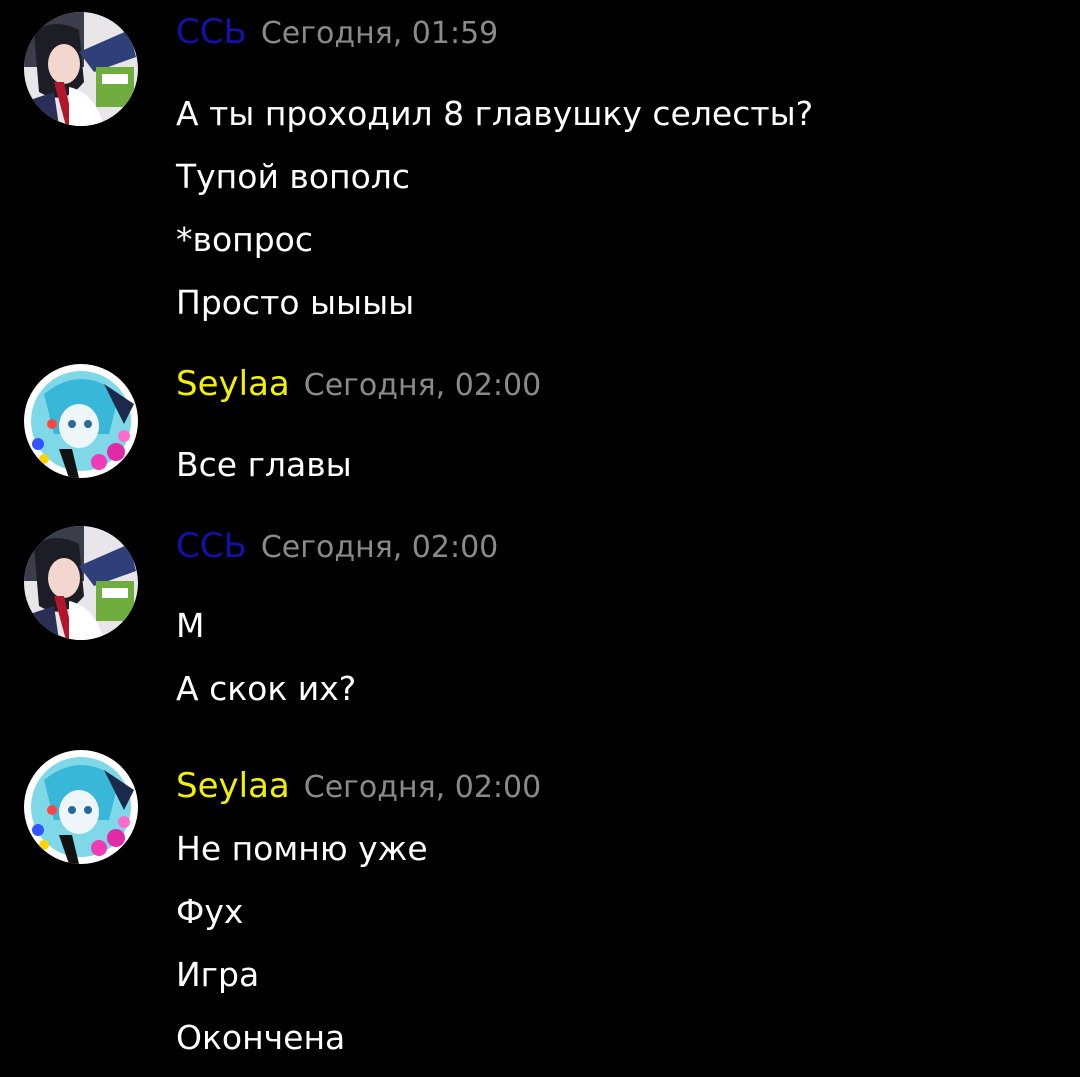 The width and height of the screenshot is (1080, 1077). I want to click on message-text: А скок их?, so click(266, 688).